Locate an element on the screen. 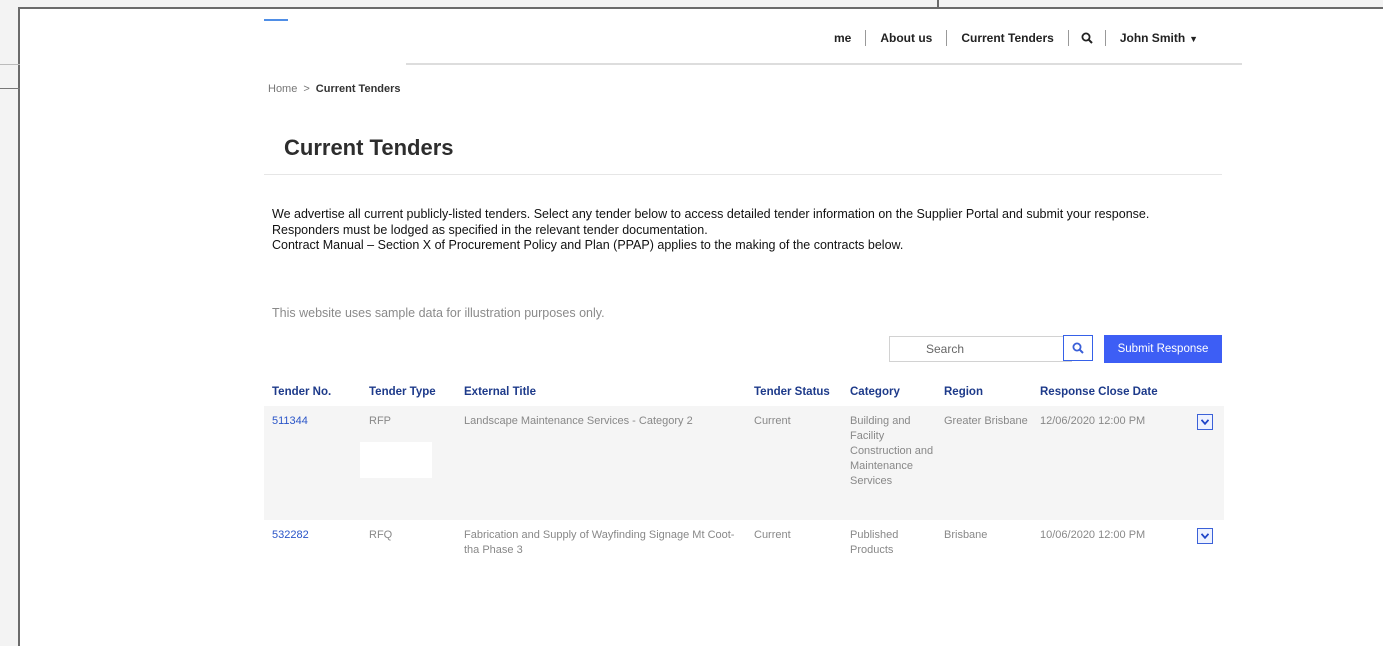  column-header: Tender Type is located at coordinates (408, 392).